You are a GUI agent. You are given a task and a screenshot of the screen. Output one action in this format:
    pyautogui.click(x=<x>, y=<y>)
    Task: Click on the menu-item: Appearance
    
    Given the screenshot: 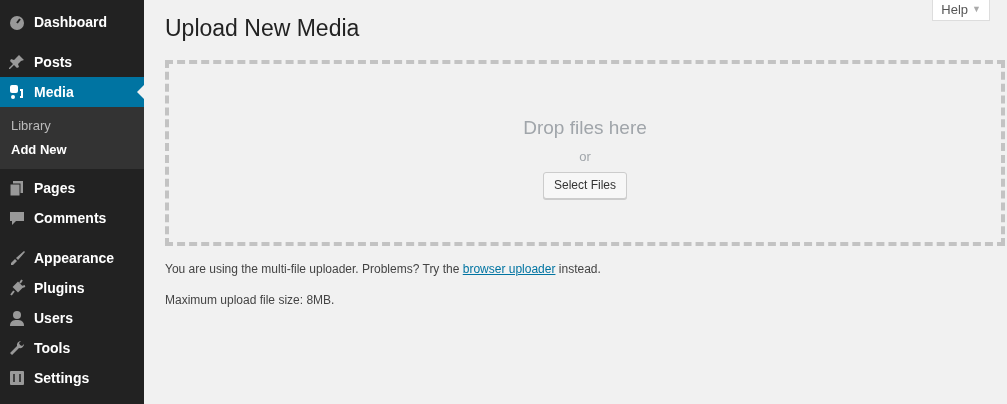 What is the action you would take?
    pyautogui.click(x=72, y=258)
    